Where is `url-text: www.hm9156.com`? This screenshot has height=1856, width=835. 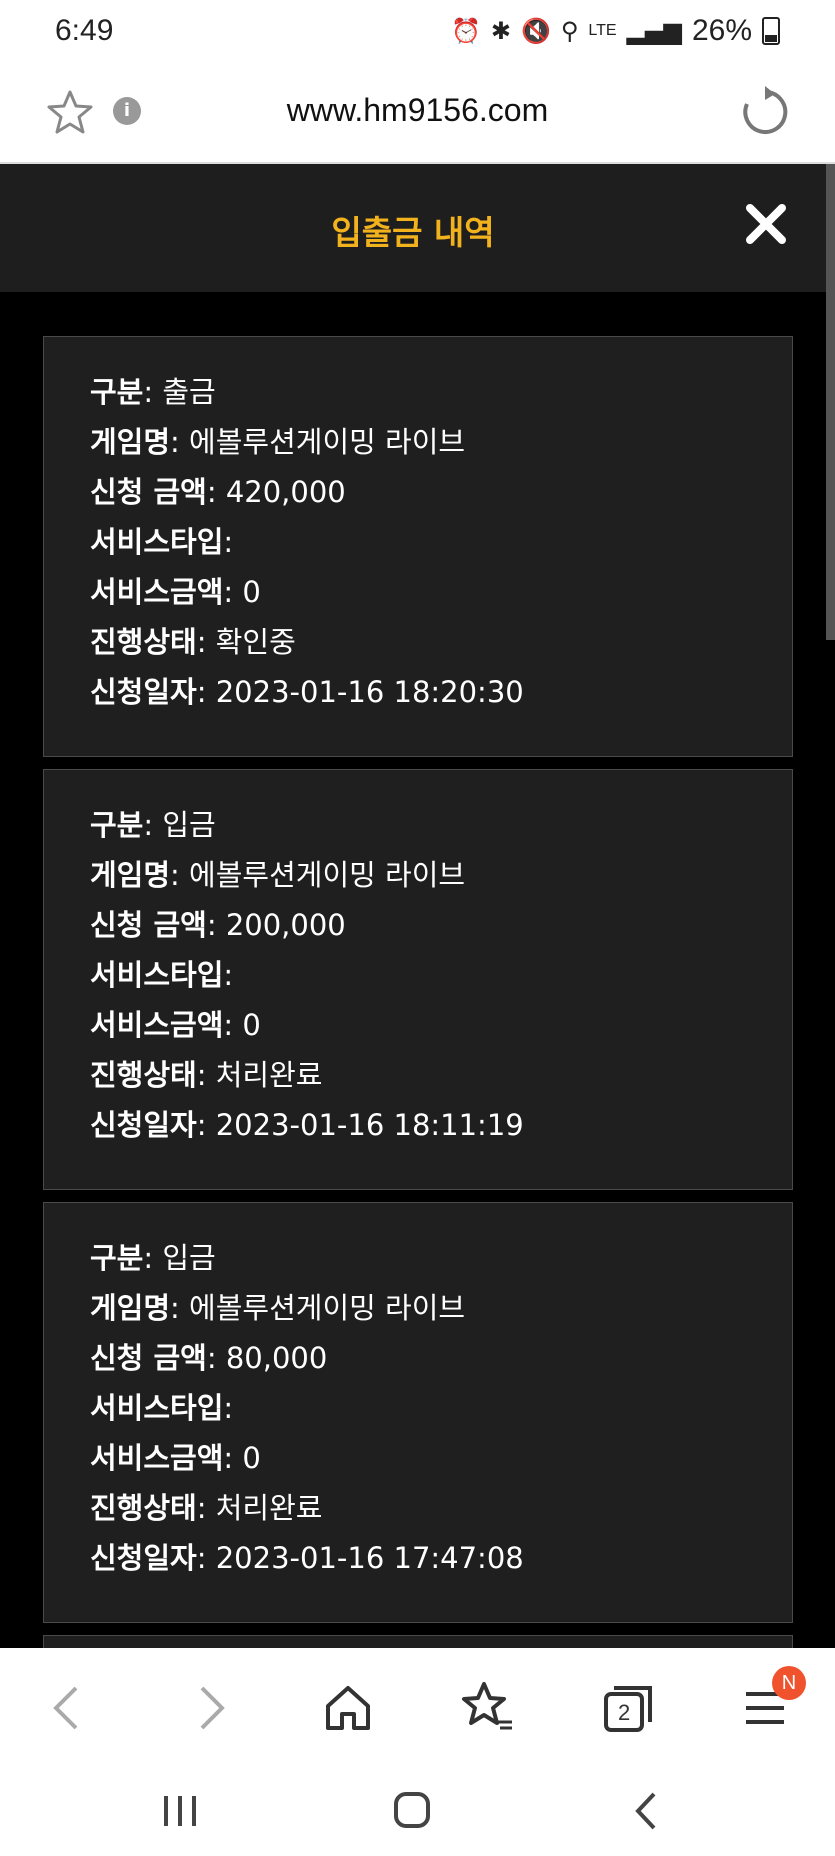 url-text: www.hm9156.com is located at coordinates (417, 110).